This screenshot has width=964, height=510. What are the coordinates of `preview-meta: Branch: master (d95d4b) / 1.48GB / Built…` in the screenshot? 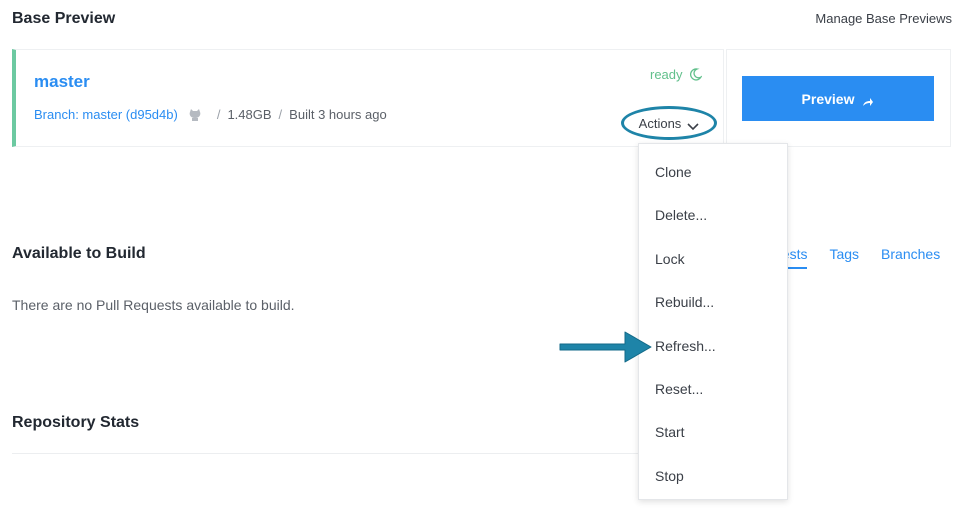 It's located at (210, 114).